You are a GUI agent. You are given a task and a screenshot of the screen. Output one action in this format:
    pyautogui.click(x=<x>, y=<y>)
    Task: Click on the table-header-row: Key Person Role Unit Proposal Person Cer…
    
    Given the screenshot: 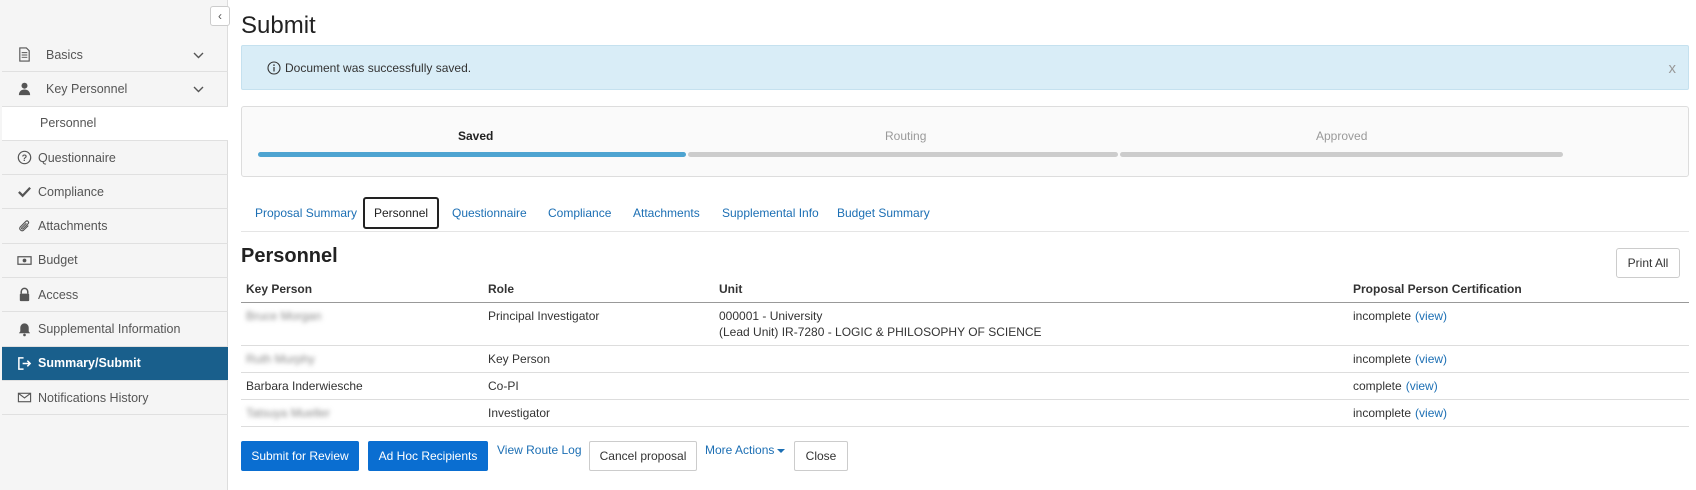 What is the action you would take?
    pyautogui.click(x=965, y=289)
    